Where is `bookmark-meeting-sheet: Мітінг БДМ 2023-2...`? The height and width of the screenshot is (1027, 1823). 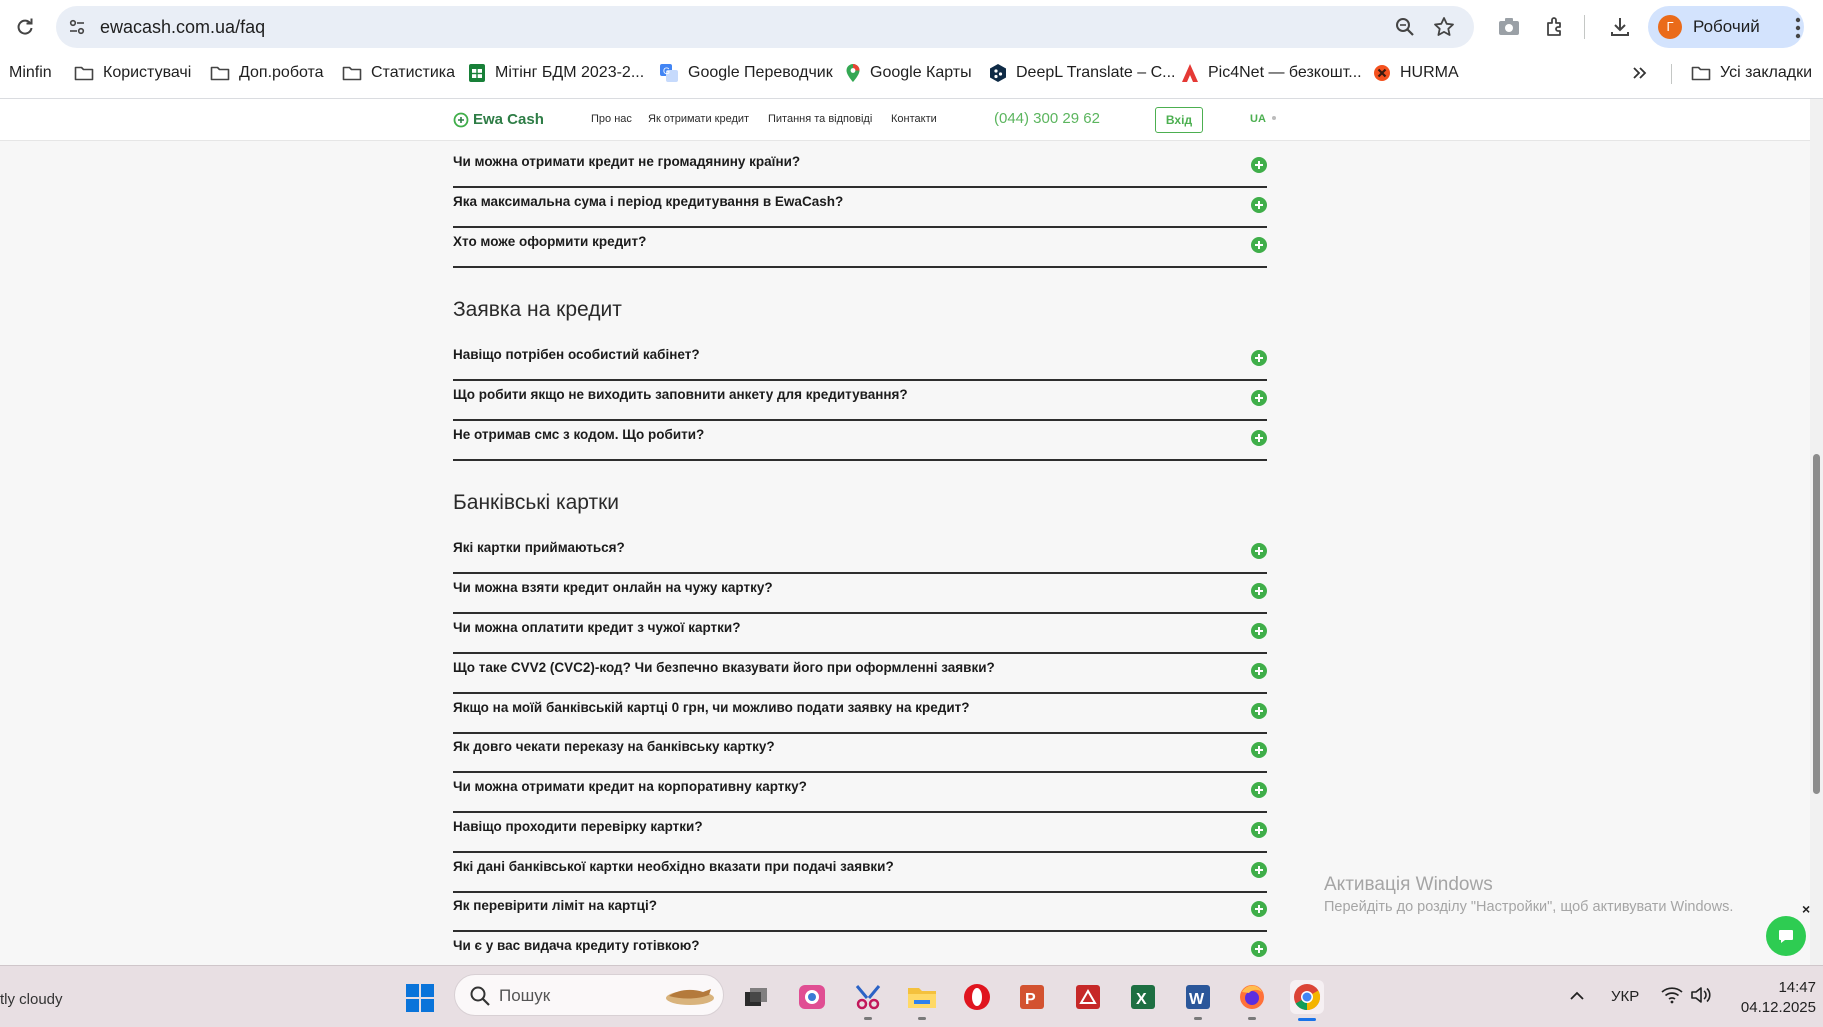 bookmark-meeting-sheet: Мітінг БДМ 2023-2... is located at coordinates (556, 73).